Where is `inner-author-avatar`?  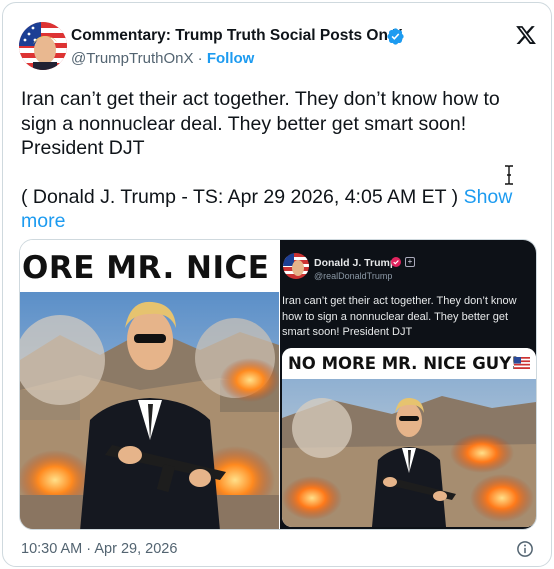 inner-author-avatar is located at coordinates (296, 266).